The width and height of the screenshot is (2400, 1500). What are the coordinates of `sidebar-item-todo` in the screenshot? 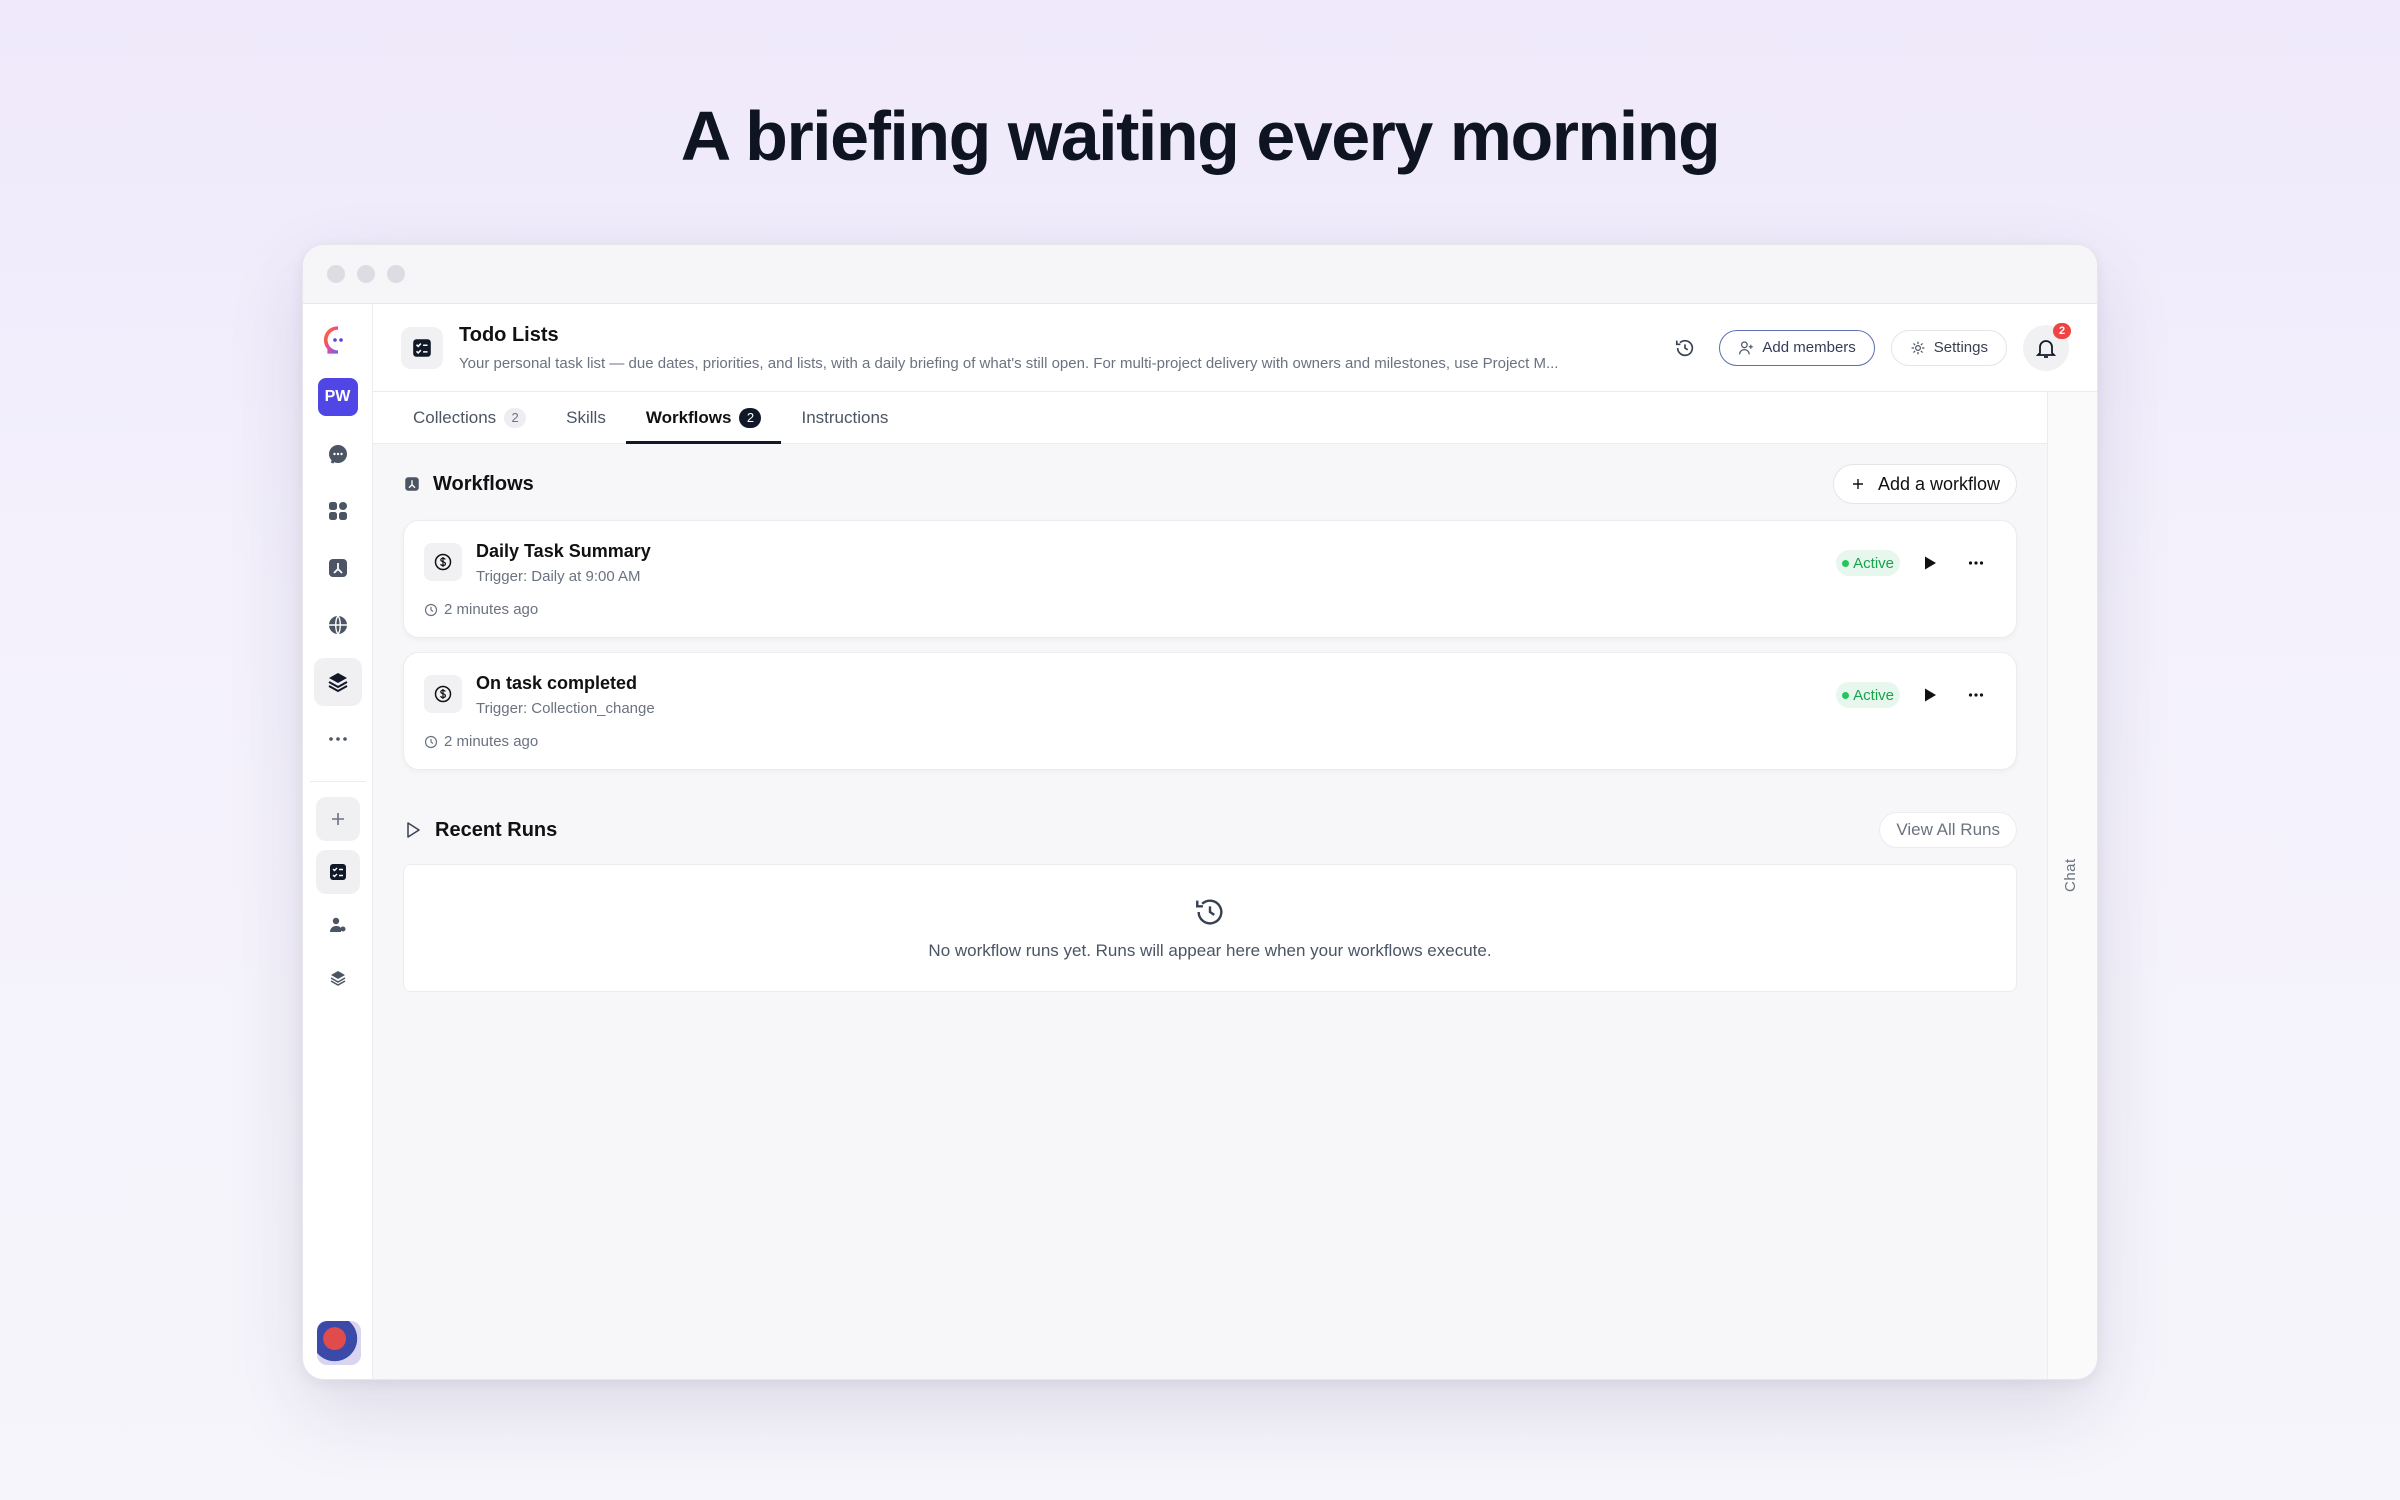 It's located at (337, 872).